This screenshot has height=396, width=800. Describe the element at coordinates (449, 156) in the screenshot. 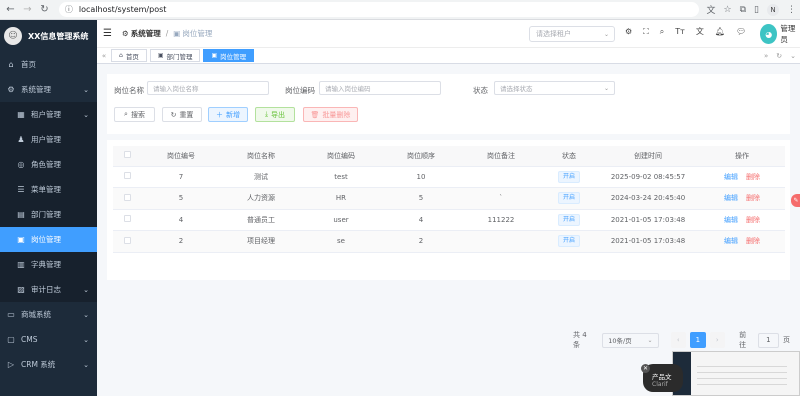

I see `table-header-row: 岗位编号 岗位名称 岗位编码 岗位顺序 岗位备注 状态 创建时间 操作` at that location.